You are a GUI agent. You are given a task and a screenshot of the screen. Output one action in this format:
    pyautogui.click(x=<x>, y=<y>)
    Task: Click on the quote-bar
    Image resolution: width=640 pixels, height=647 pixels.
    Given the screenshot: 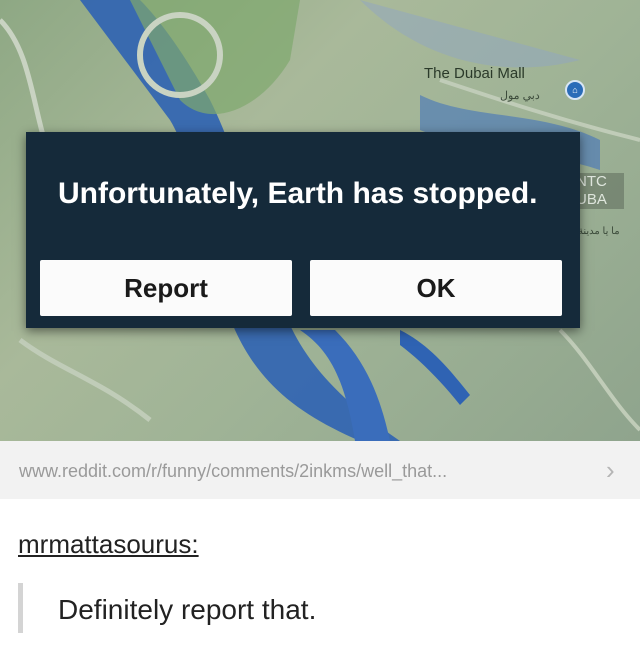 What is the action you would take?
    pyautogui.click(x=20, y=608)
    